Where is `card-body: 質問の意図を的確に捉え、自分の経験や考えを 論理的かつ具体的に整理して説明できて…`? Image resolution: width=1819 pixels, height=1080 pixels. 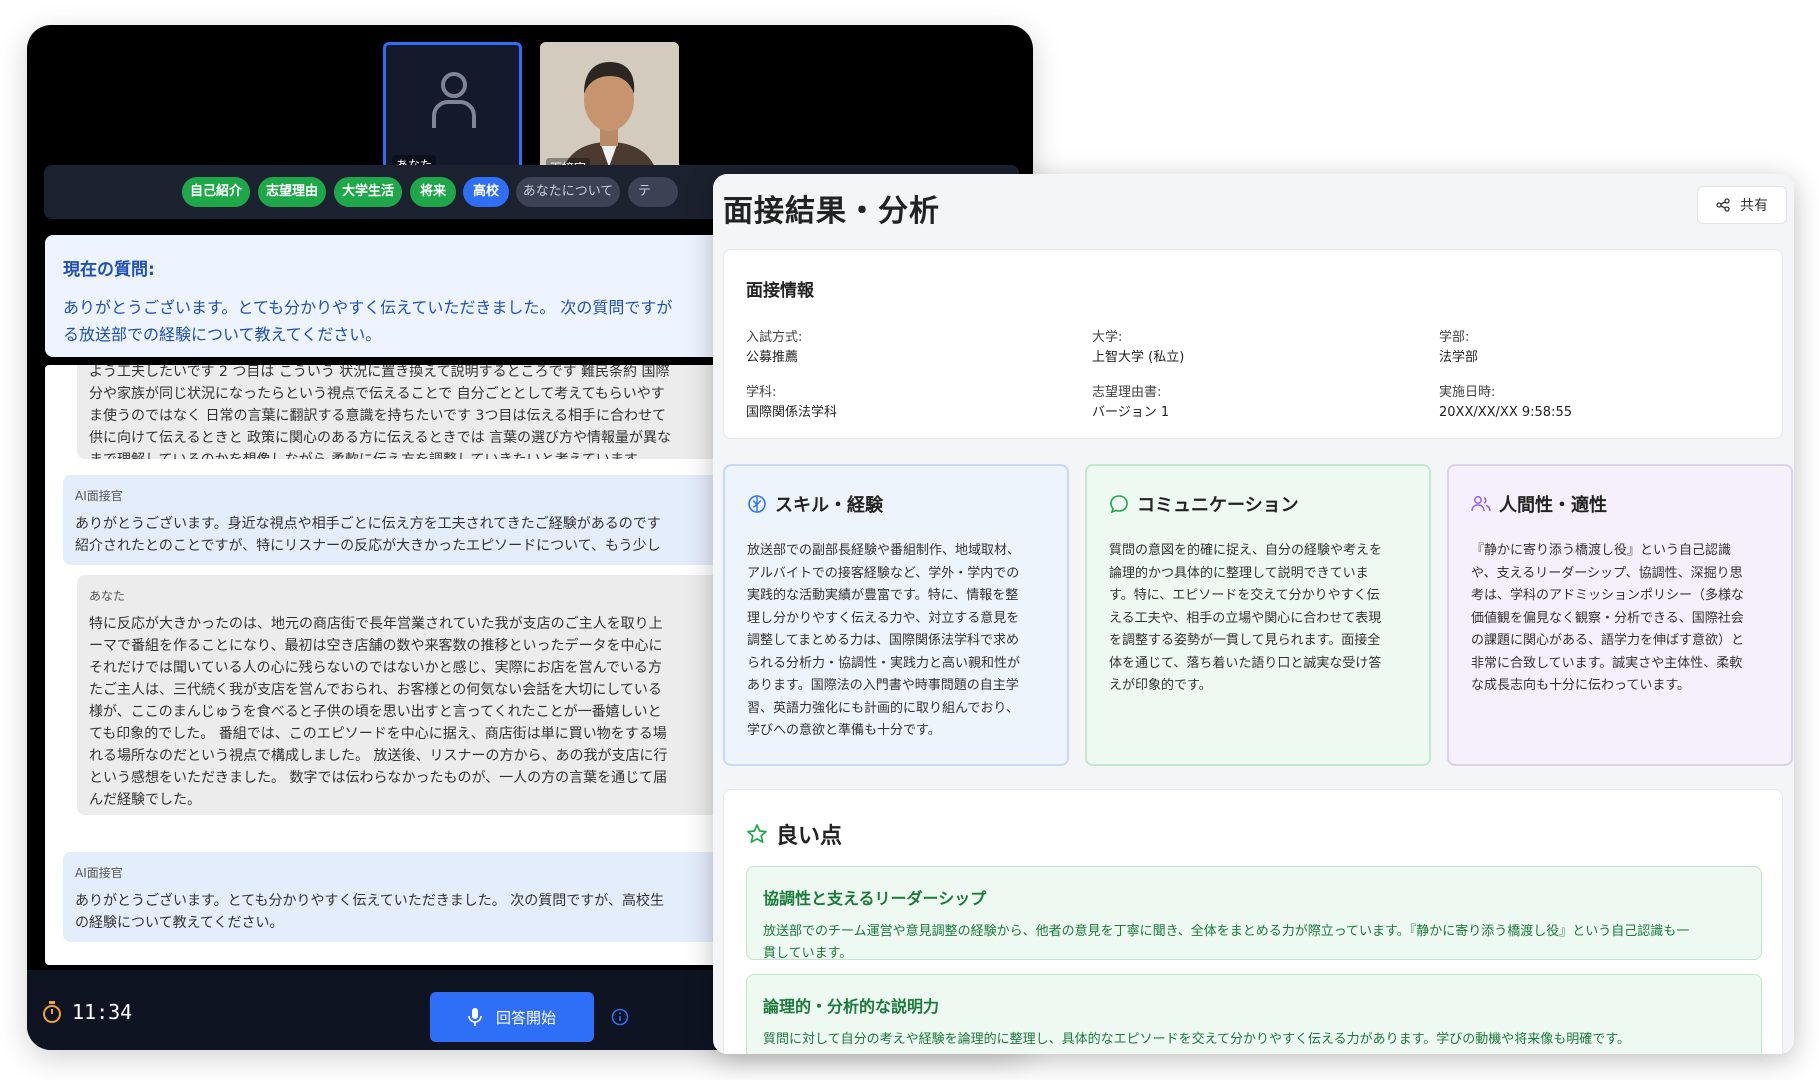 card-body: 質問の意図を的確に捉え、自分の経験や考えを 論理的かつ具体的に整理して説明できて… is located at coordinates (1261, 619).